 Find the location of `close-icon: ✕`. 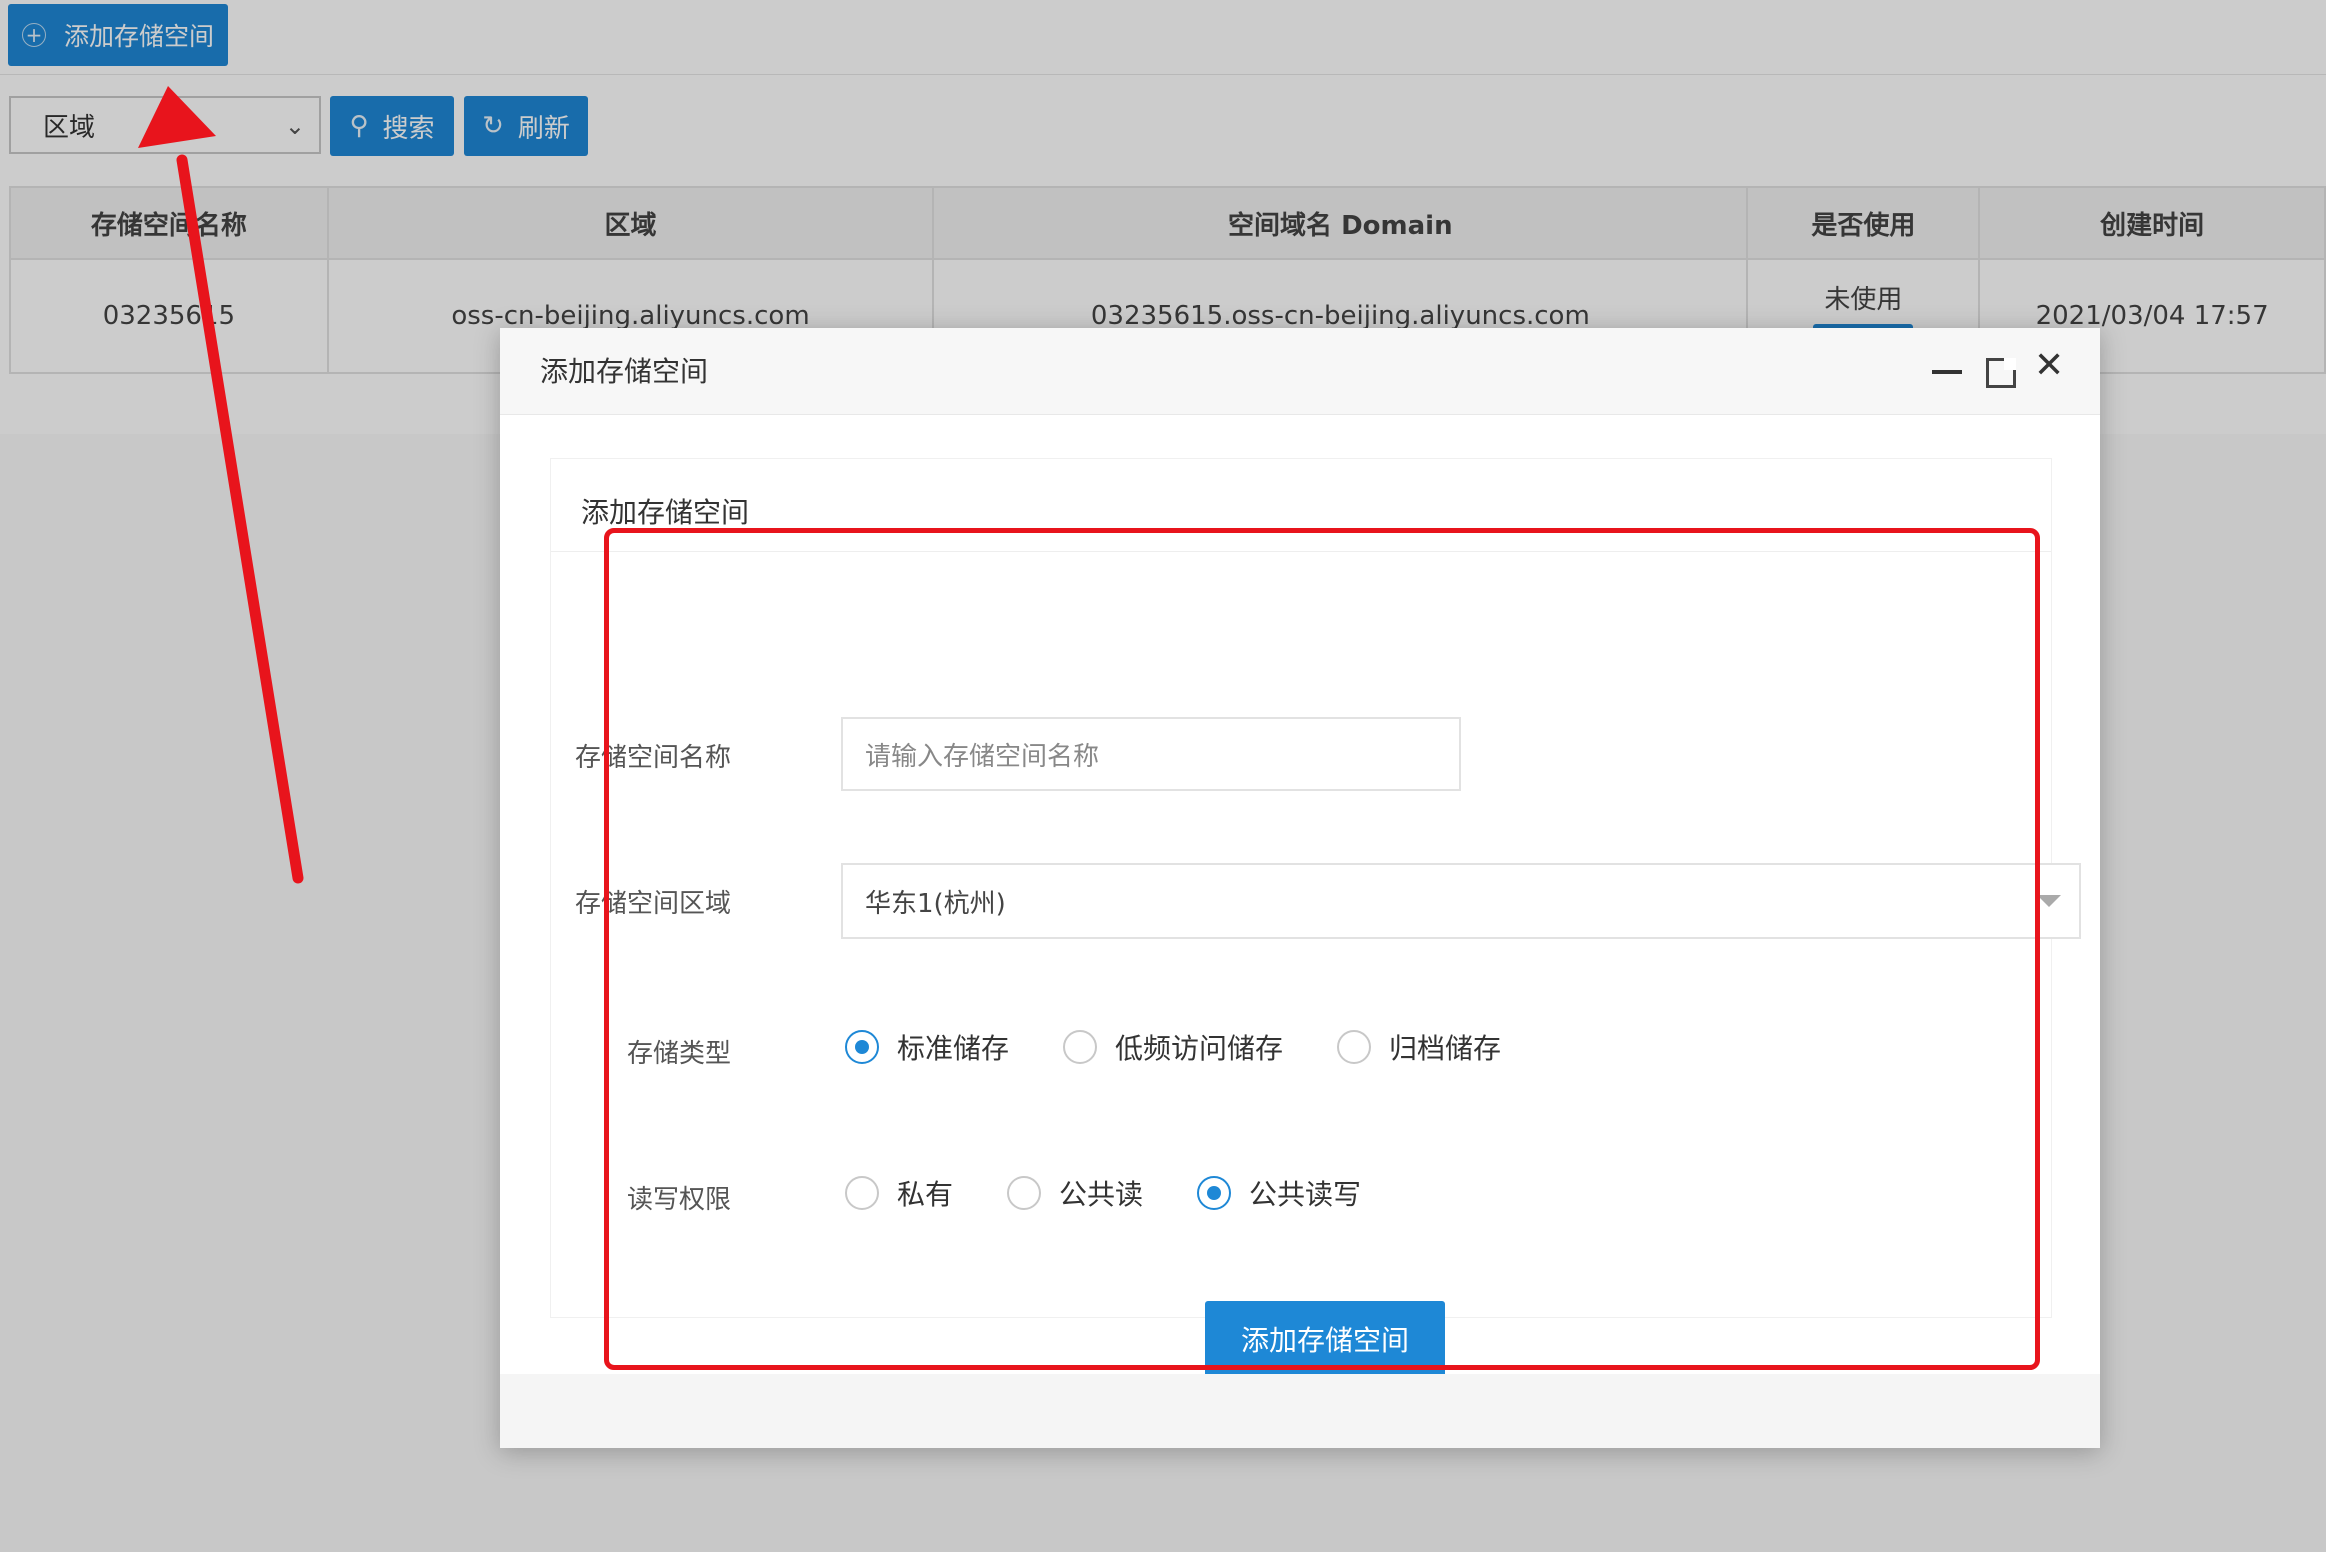

close-icon: ✕ is located at coordinates (2049, 366).